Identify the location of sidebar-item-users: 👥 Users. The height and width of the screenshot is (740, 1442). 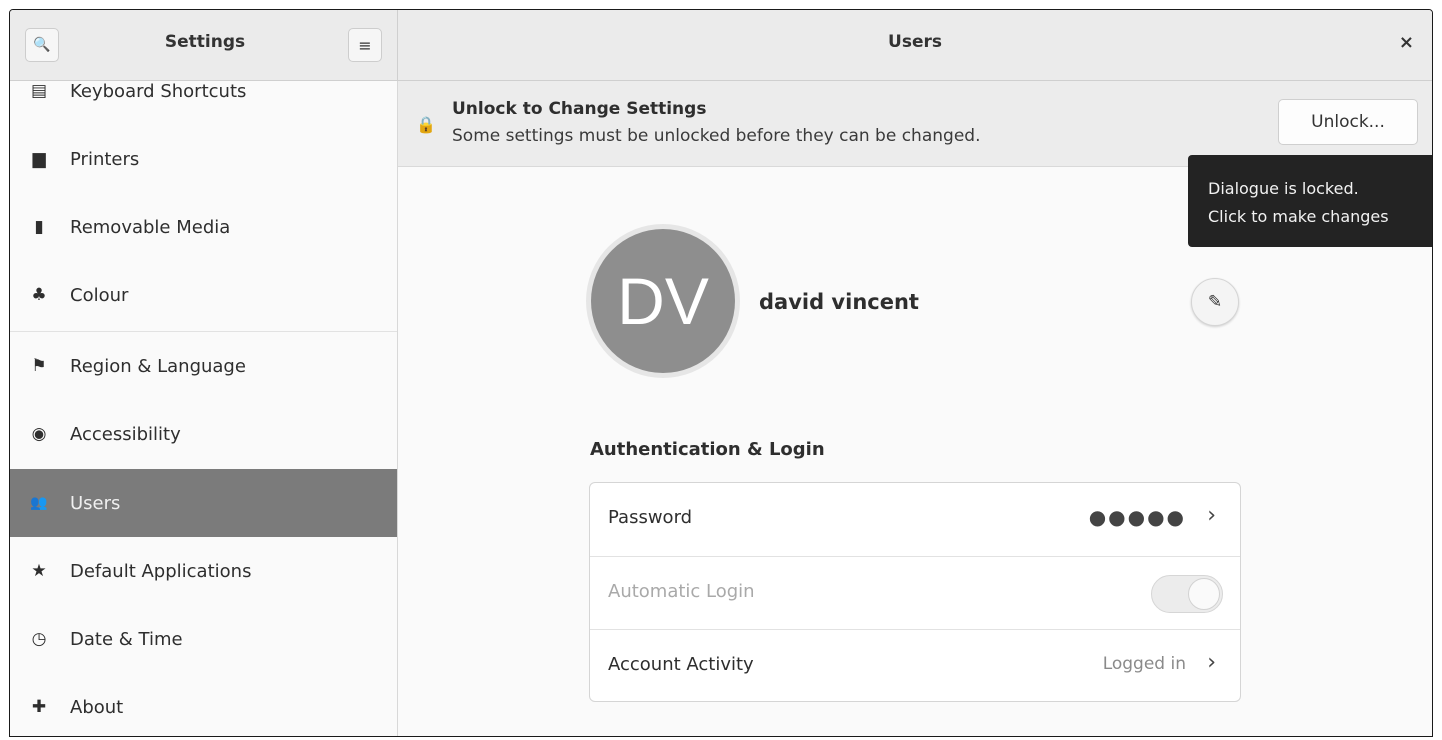
(203, 503).